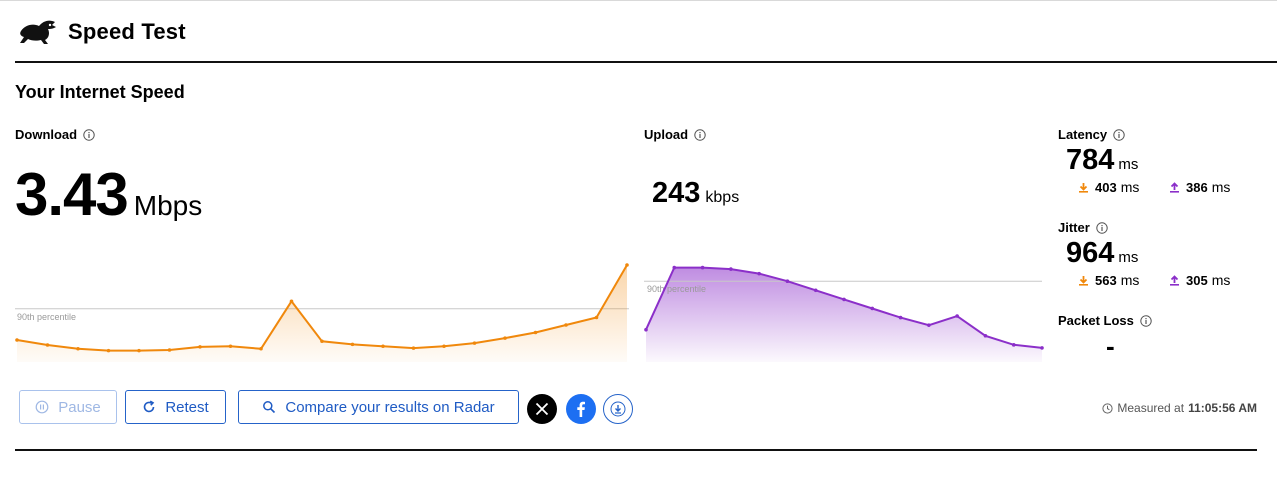 The image size is (1277, 493). I want to click on jitter-value: 964, so click(1090, 253).